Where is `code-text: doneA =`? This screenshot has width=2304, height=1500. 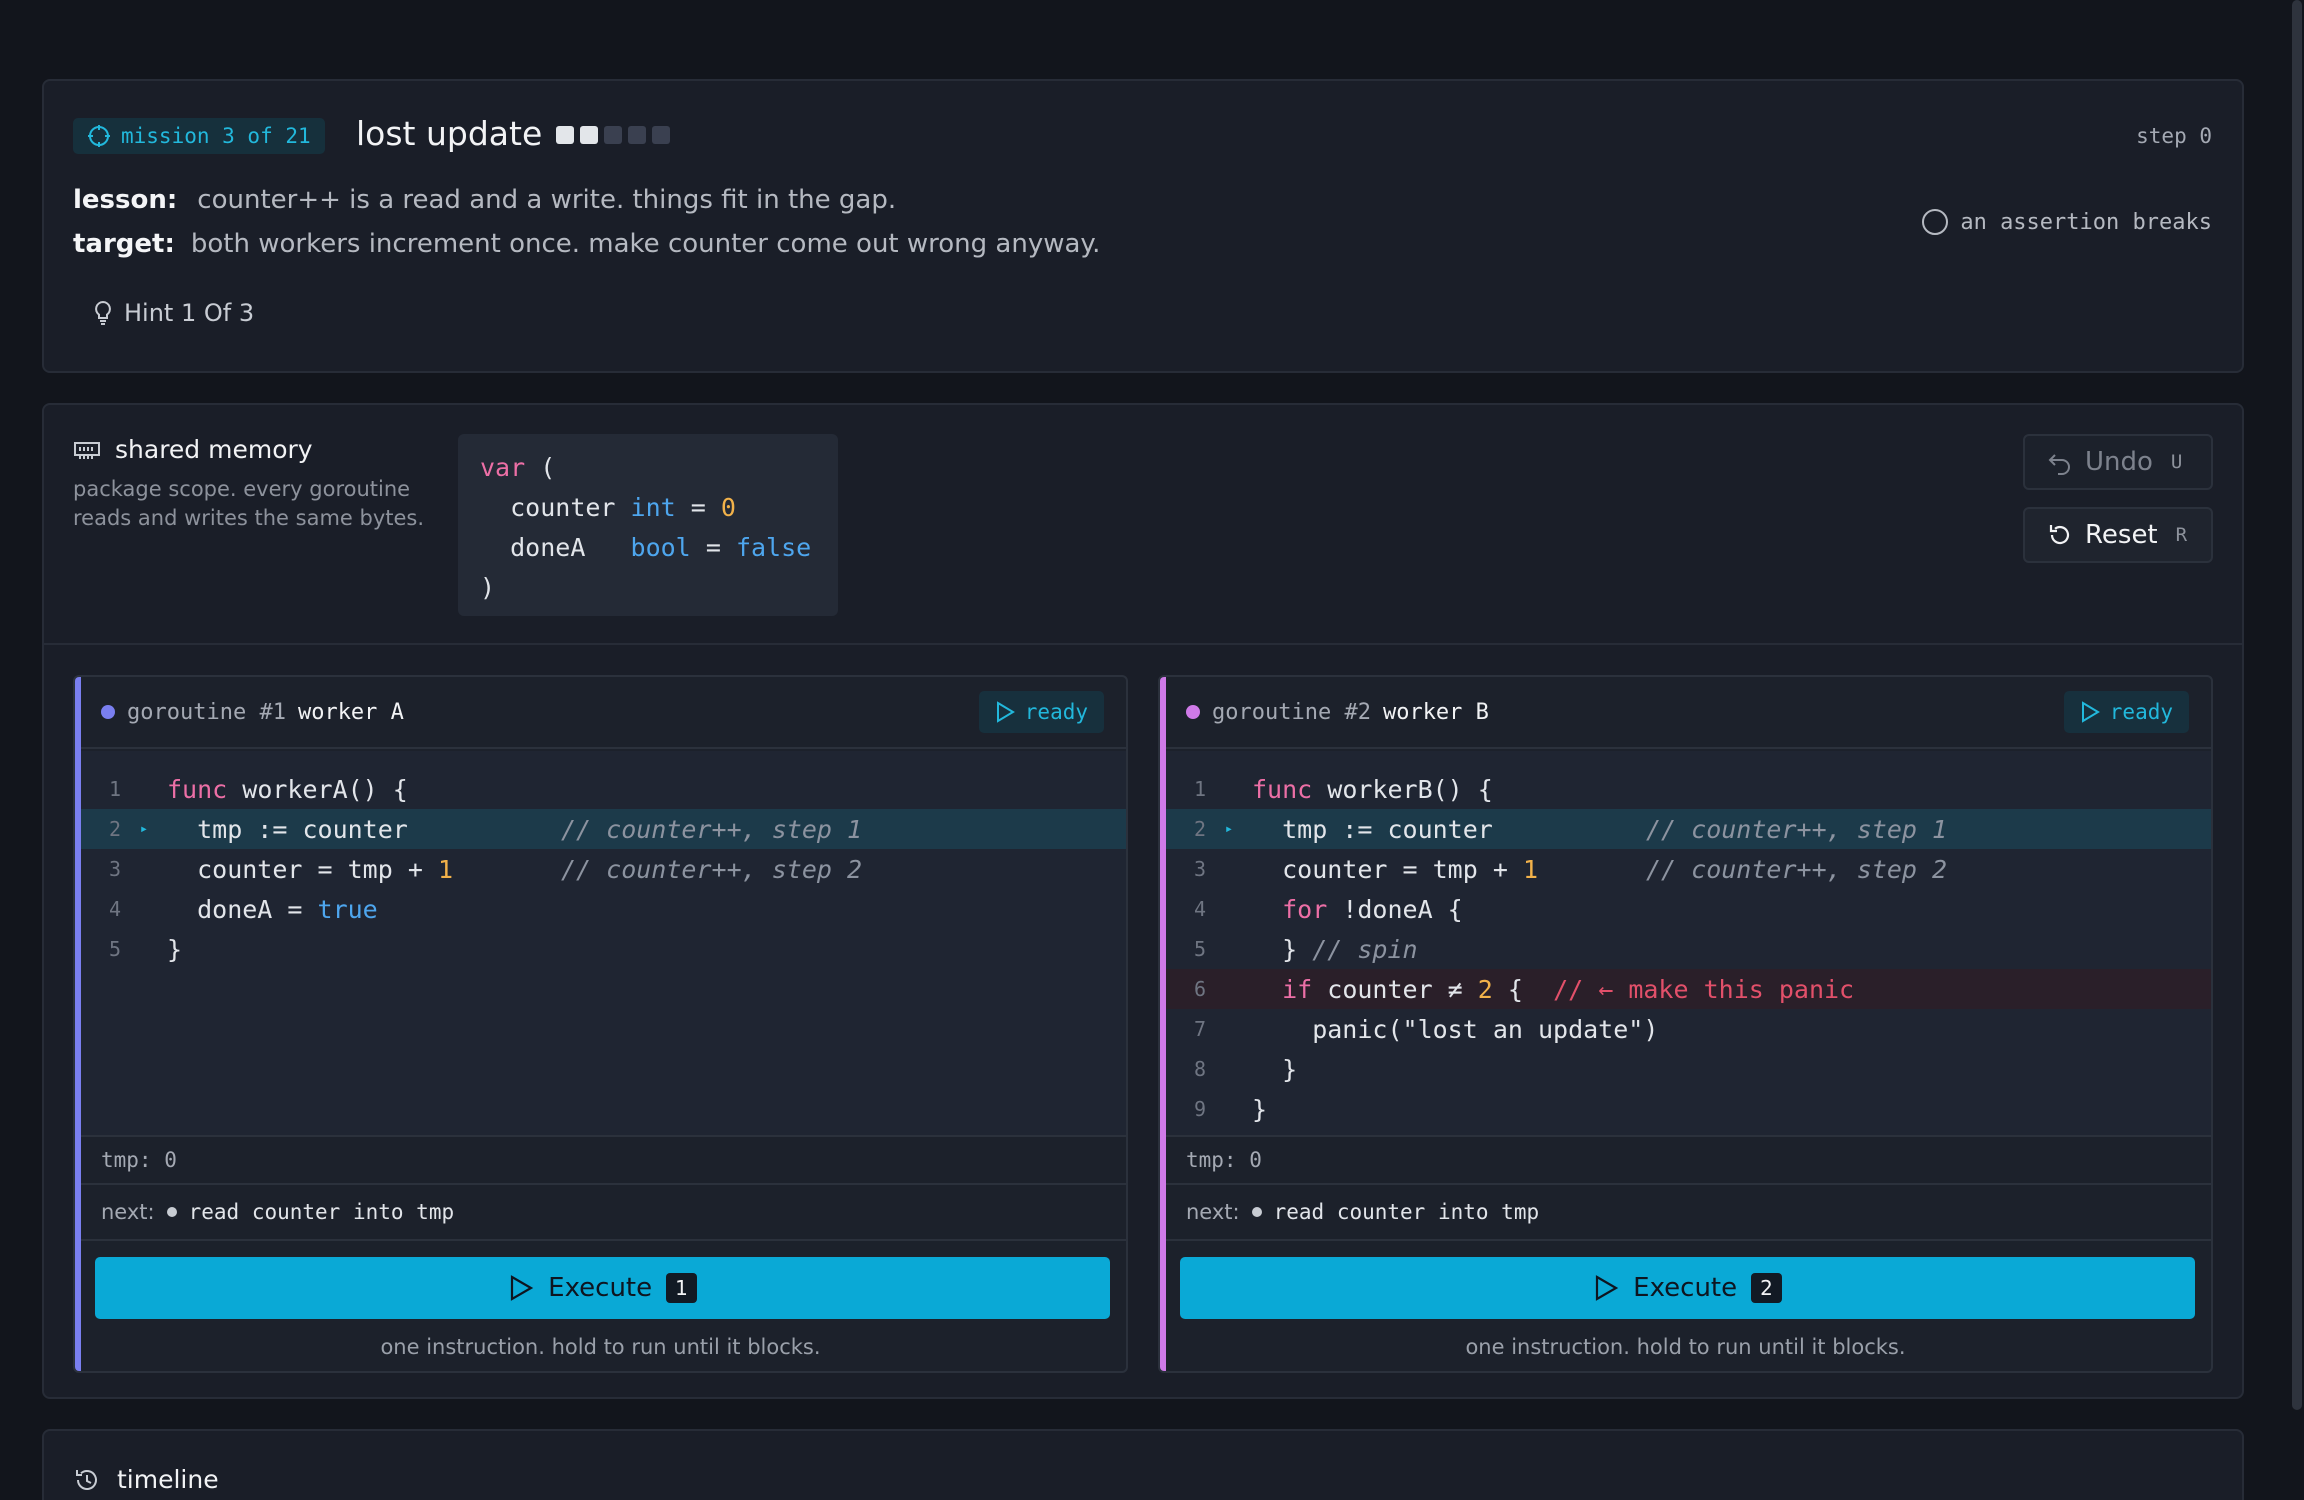
code-text: doneA = is located at coordinates (242, 909).